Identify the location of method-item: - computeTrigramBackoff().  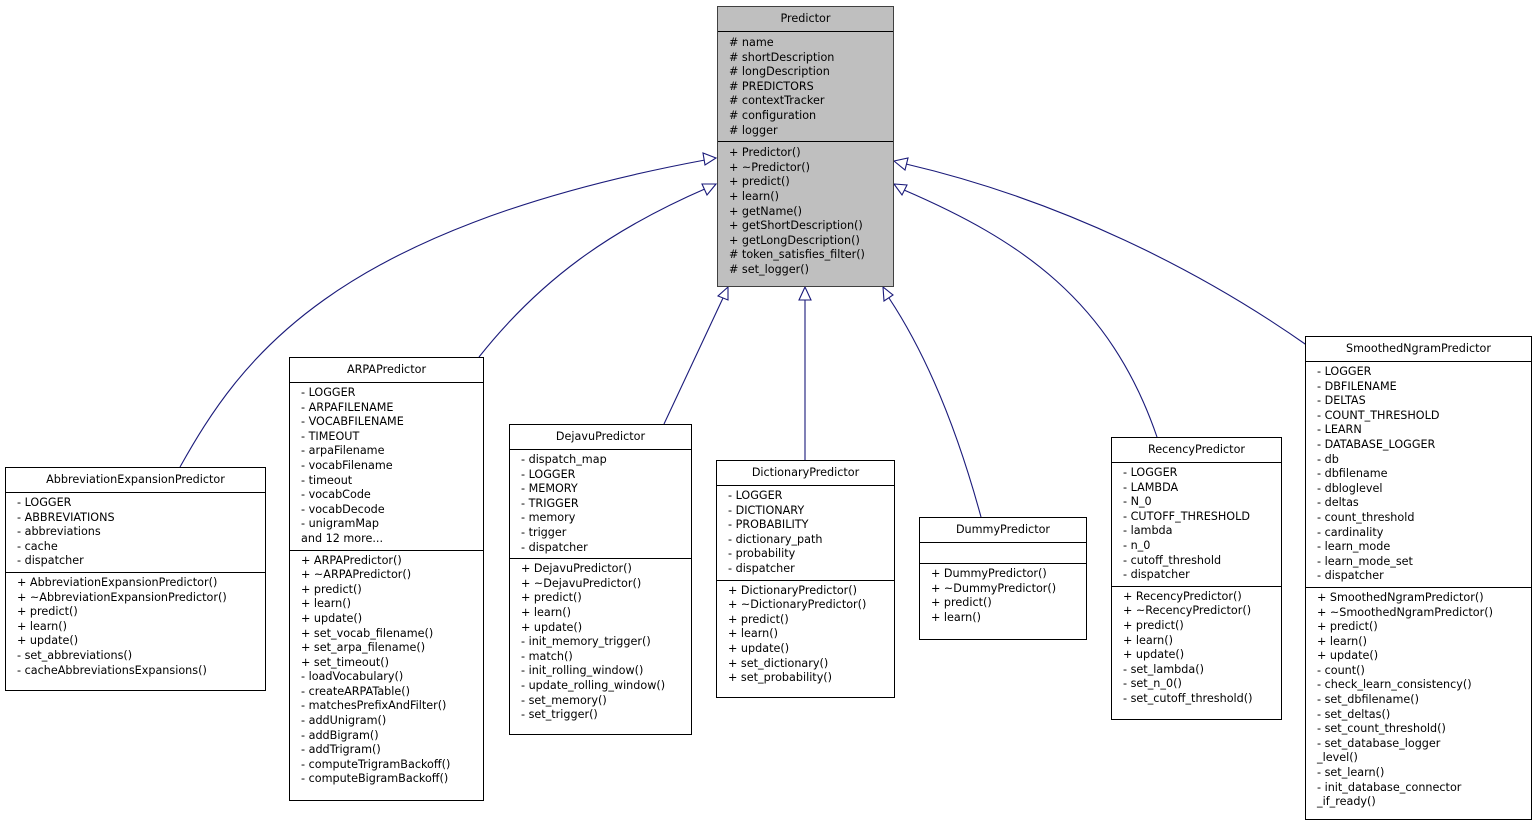
(376, 764).